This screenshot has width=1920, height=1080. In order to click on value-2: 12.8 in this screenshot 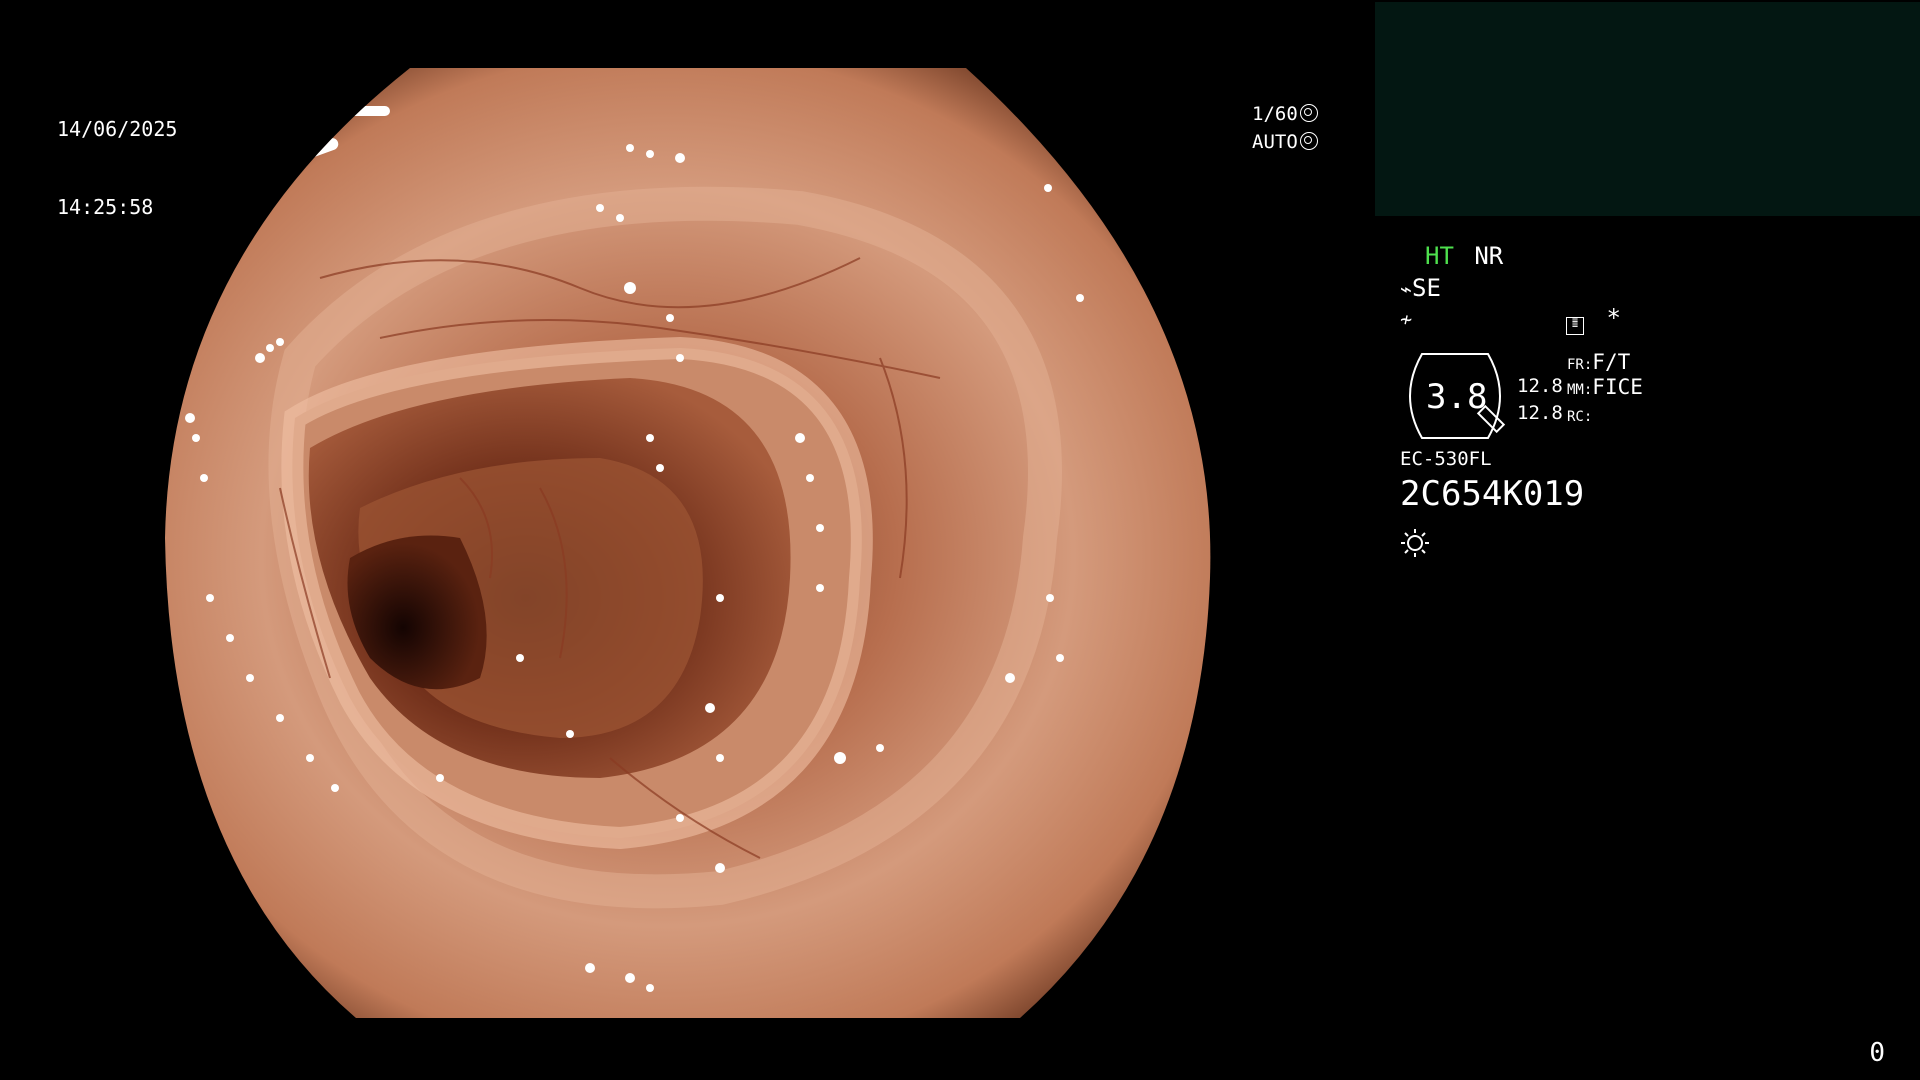, I will do `click(1540, 413)`.